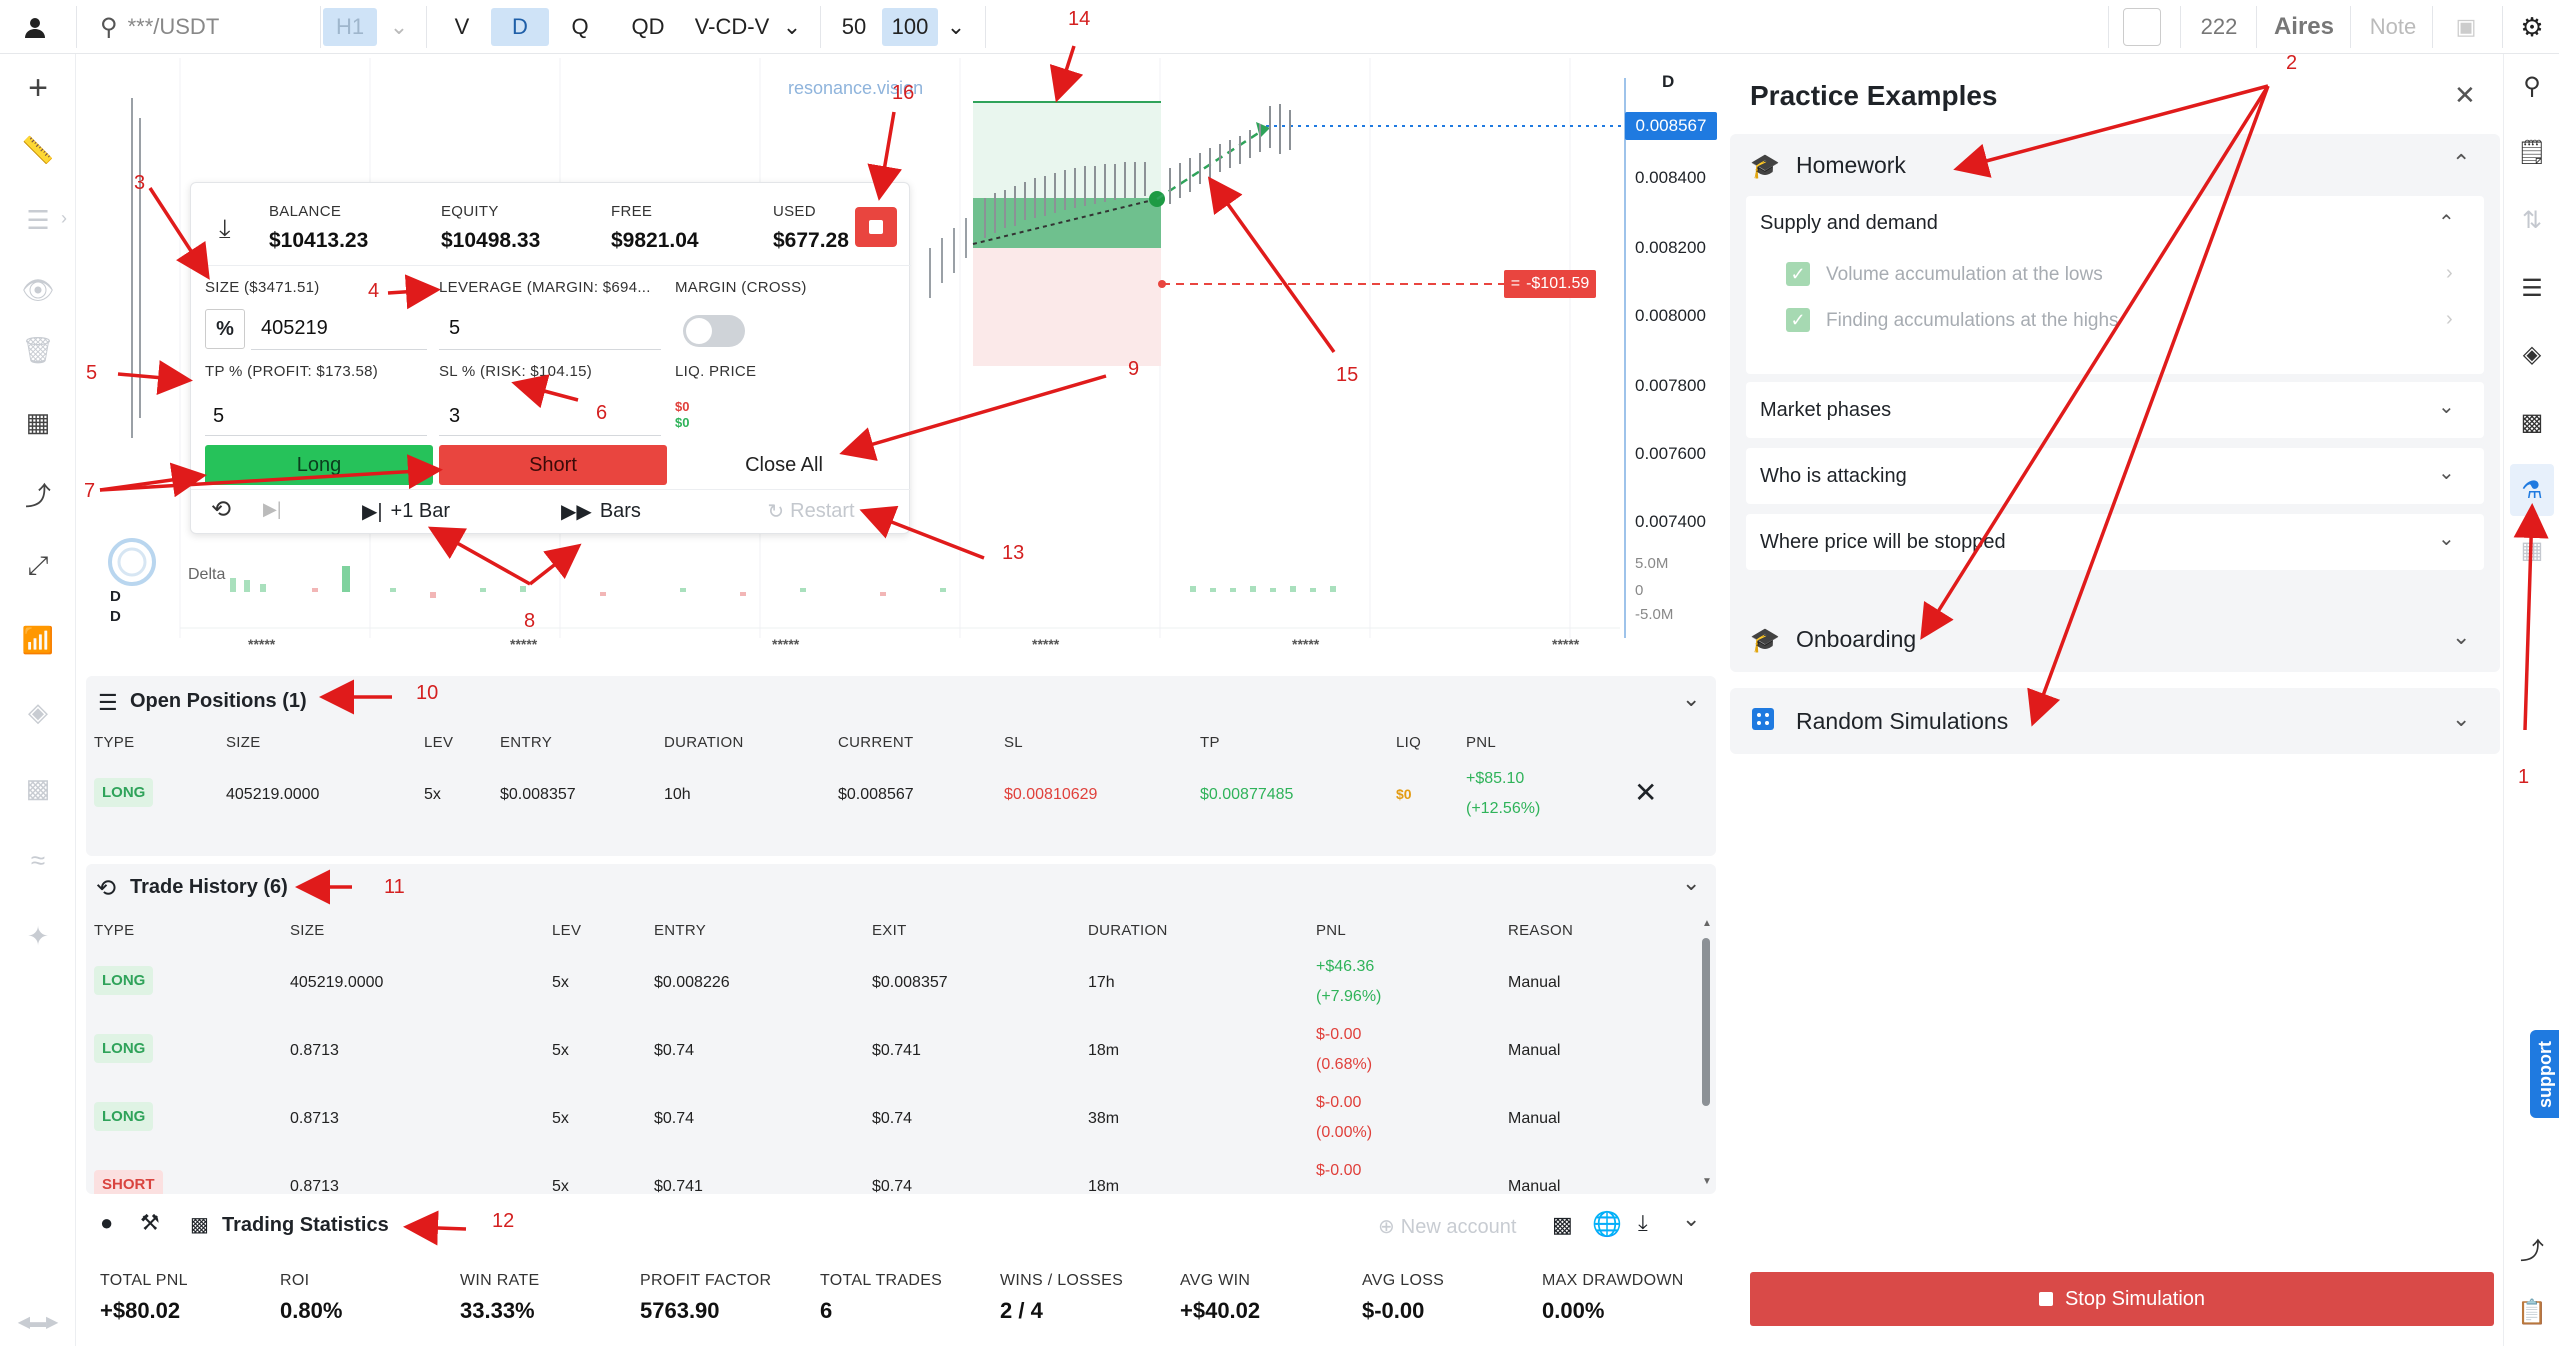 The height and width of the screenshot is (1346, 2559). I want to click on annotation-8: 8, so click(530, 621).